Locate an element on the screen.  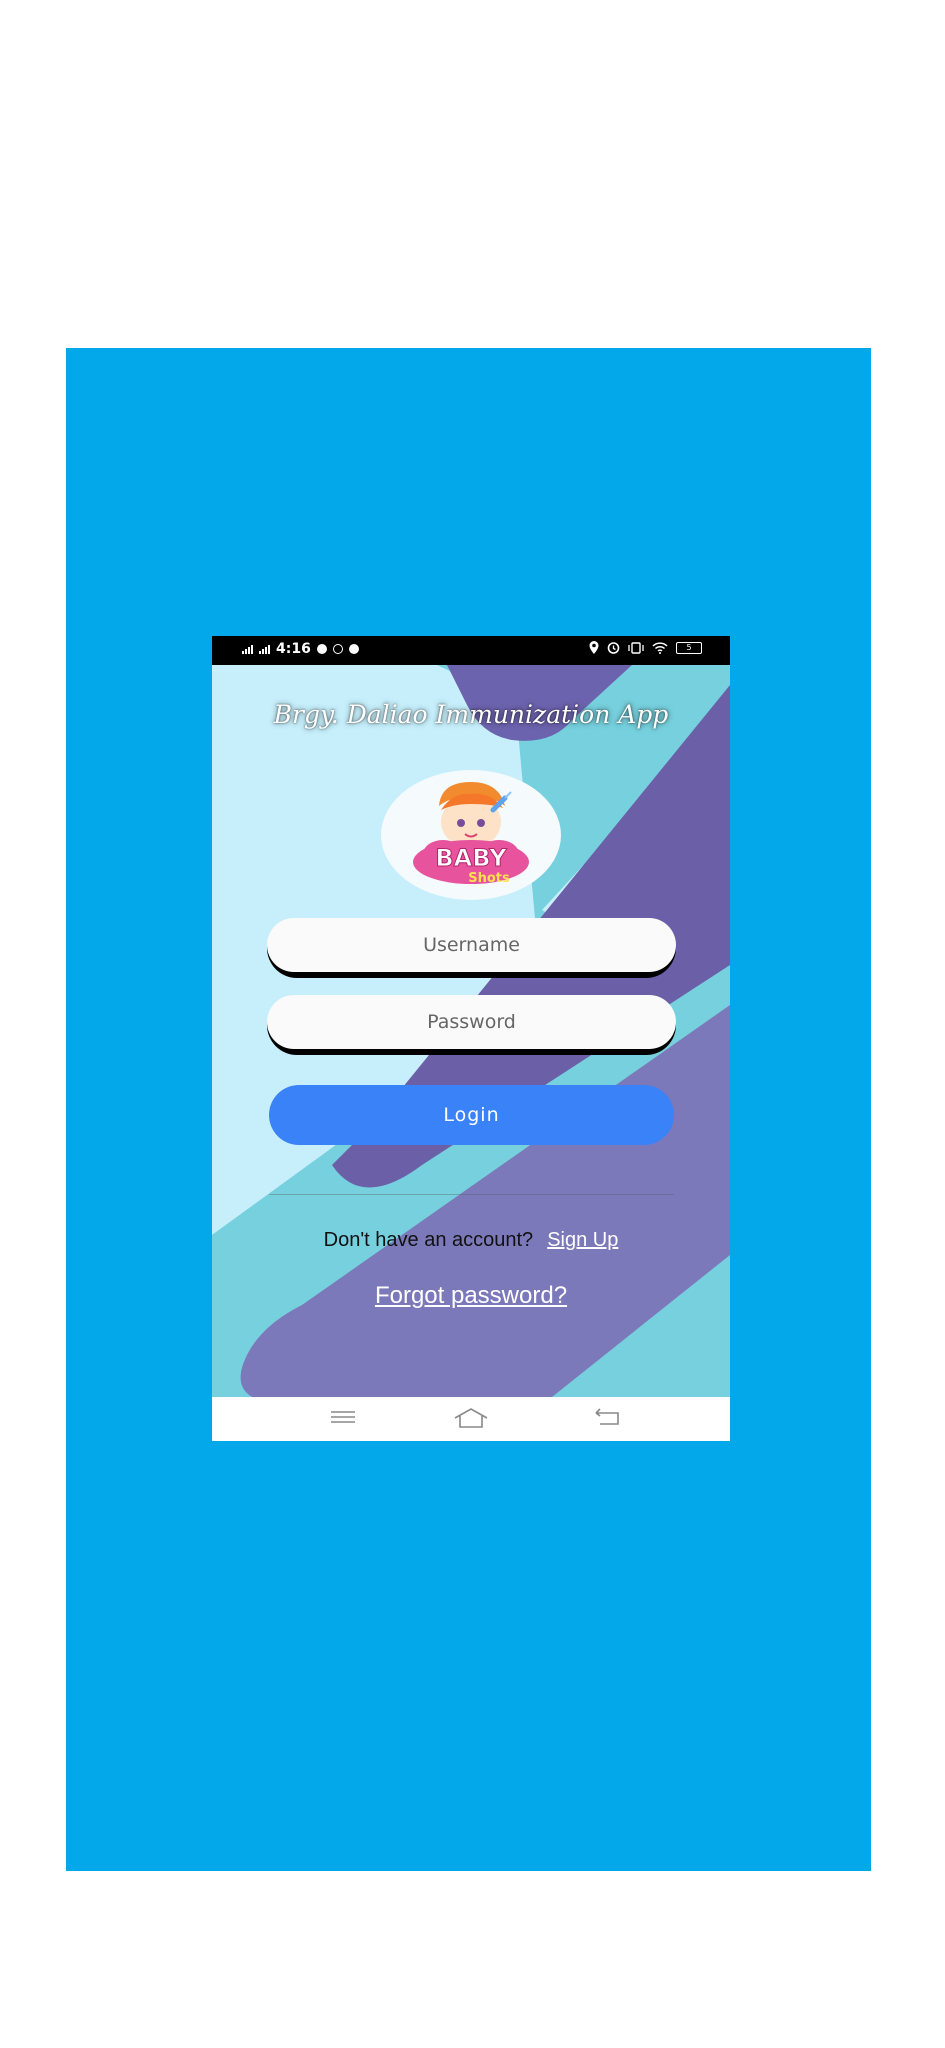
menu-icon is located at coordinates (343, 1417).